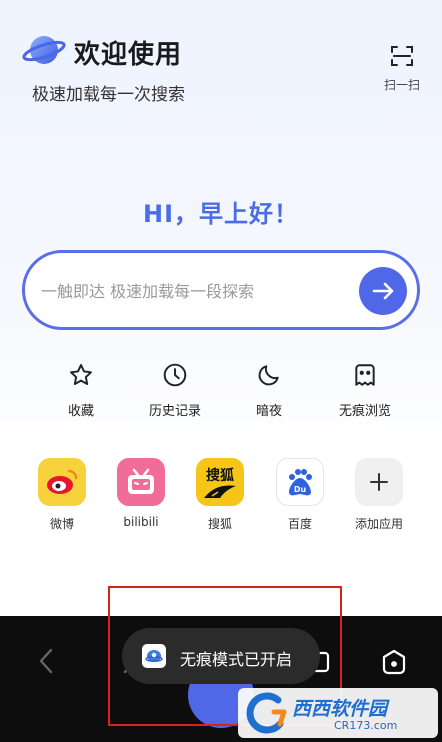 Image resolution: width=442 pixels, height=742 pixels. I want to click on quick-label: 无痕浏览, so click(364, 411).